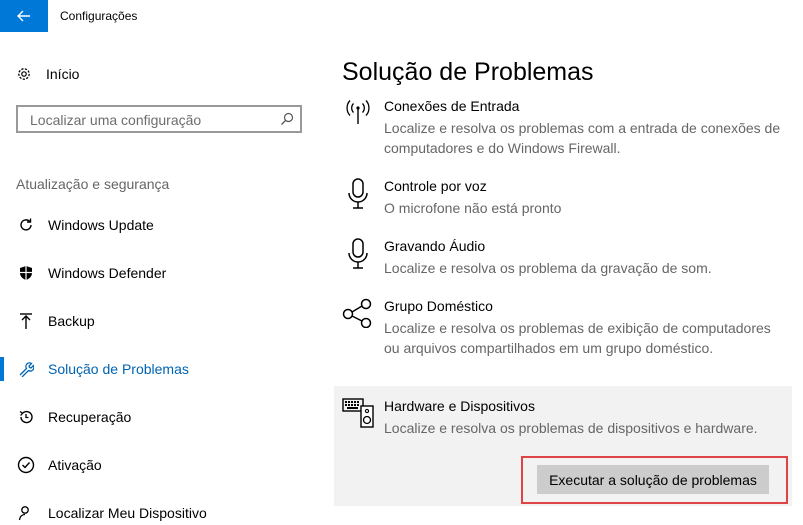 The image size is (803, 525). Describe the element at coordinates (118, 369) in the screenshot. I see `sidebar-item-label: Solução de Problemas` at that location.